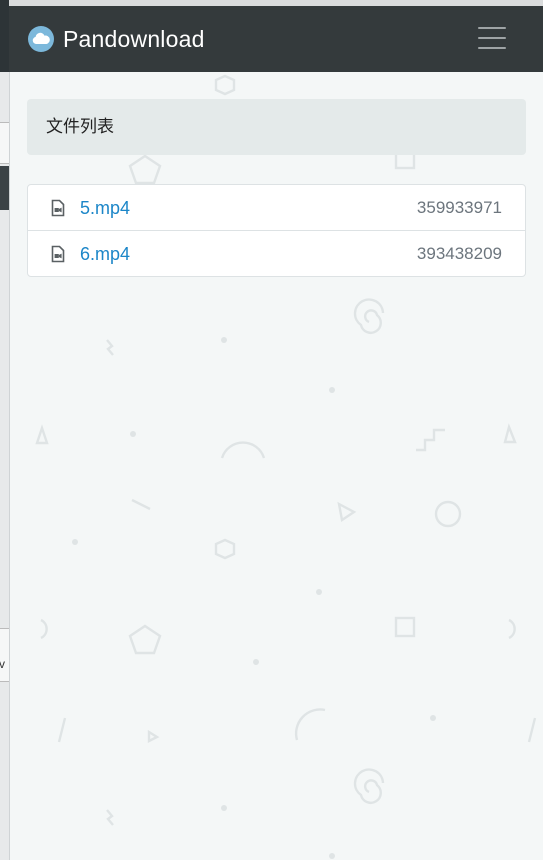 This screenshot has width=543, height=860. Describe the element at coordinates (276, 207) in the screenshot. I see `file-list-item: 5.mp4 359933971` at that location.